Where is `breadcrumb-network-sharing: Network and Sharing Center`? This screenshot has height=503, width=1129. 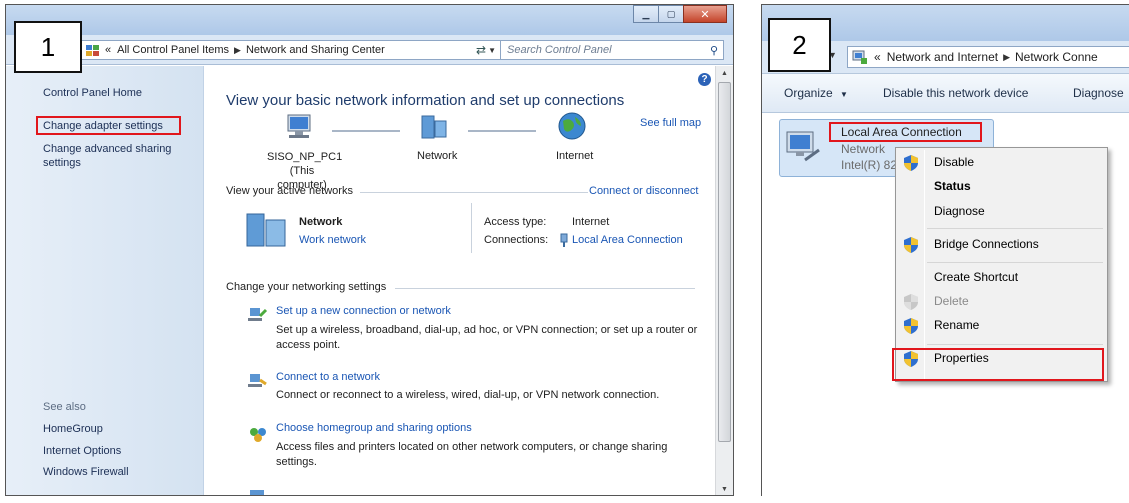
breadcrumb-network-sharing: Network and Sharing Center is located at coordinates (315, 50).